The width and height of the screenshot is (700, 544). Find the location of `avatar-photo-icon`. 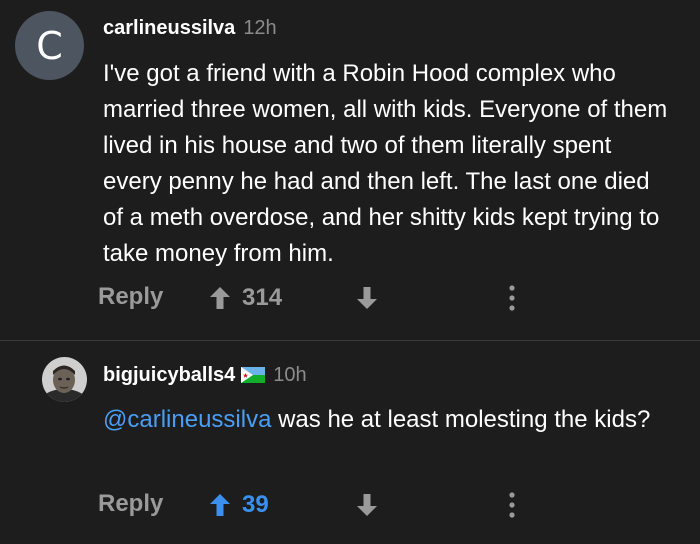

avatar-photo-icon is located at coordinates (64, 379).